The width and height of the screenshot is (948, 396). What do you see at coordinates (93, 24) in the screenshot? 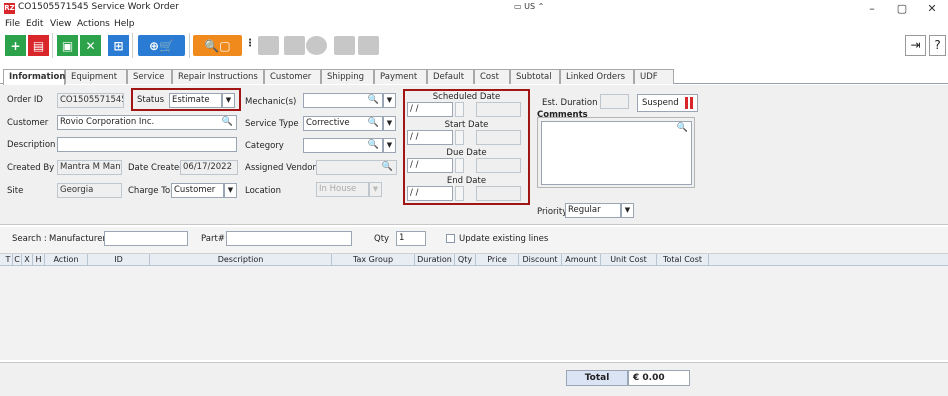
I see `menu-actions: Actions` at bounding box center [93, 24].